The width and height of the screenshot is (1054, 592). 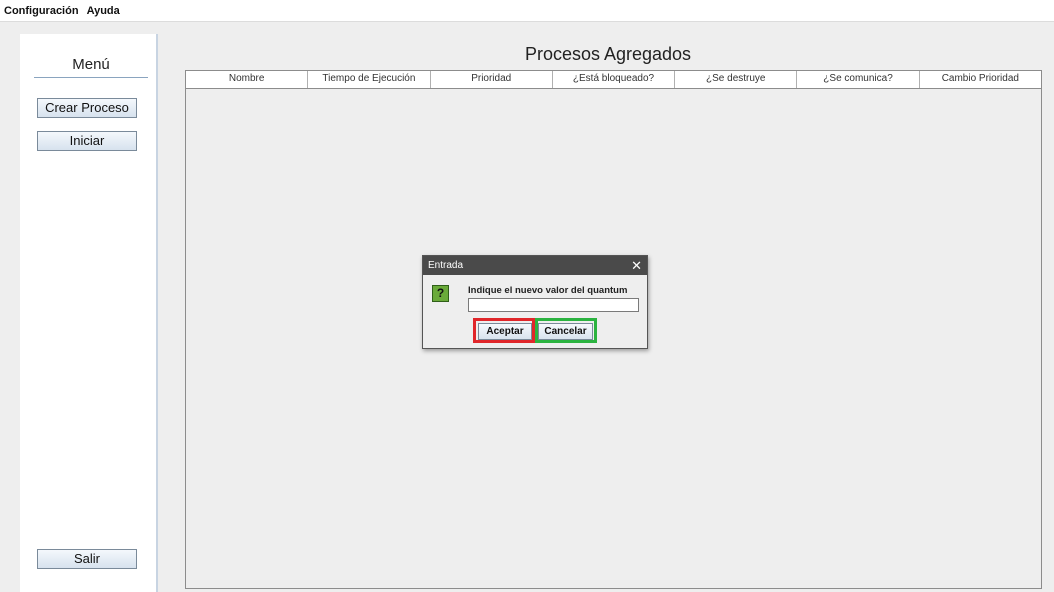 I want to click on dialog-title-bar: Entrada ✕, so click(x=535, y=265).